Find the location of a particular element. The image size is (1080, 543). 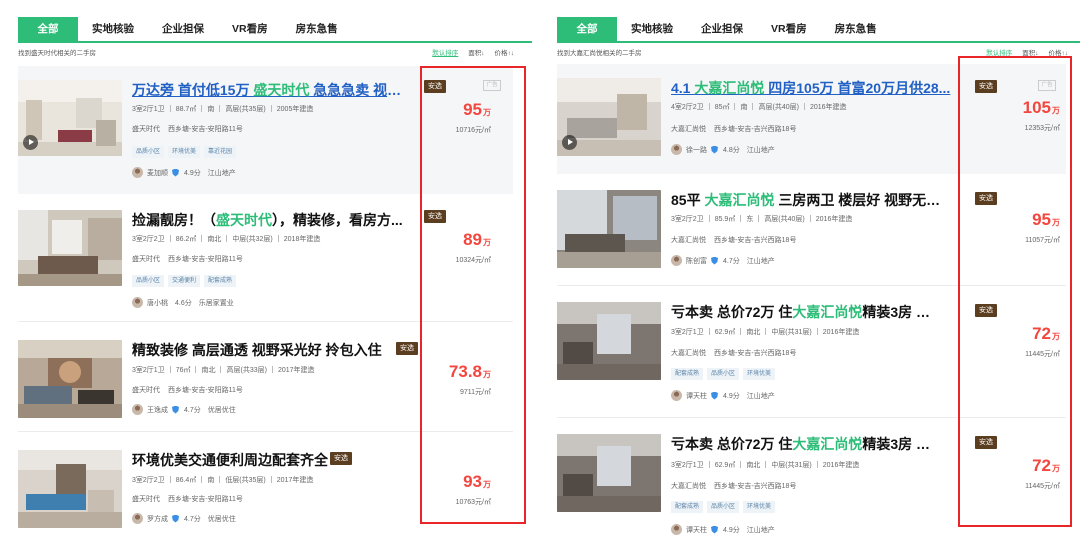

listing-specs: 3室2厅1卫 76㎡ 南北 高层(共33层) 2017年建造 is located at coordinates (223, 370).